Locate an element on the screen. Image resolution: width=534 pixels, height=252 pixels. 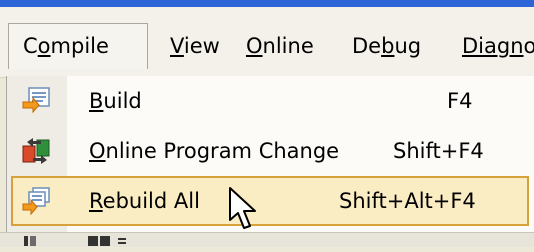
menu-label-accel: V is located at coordinates (177, 46).